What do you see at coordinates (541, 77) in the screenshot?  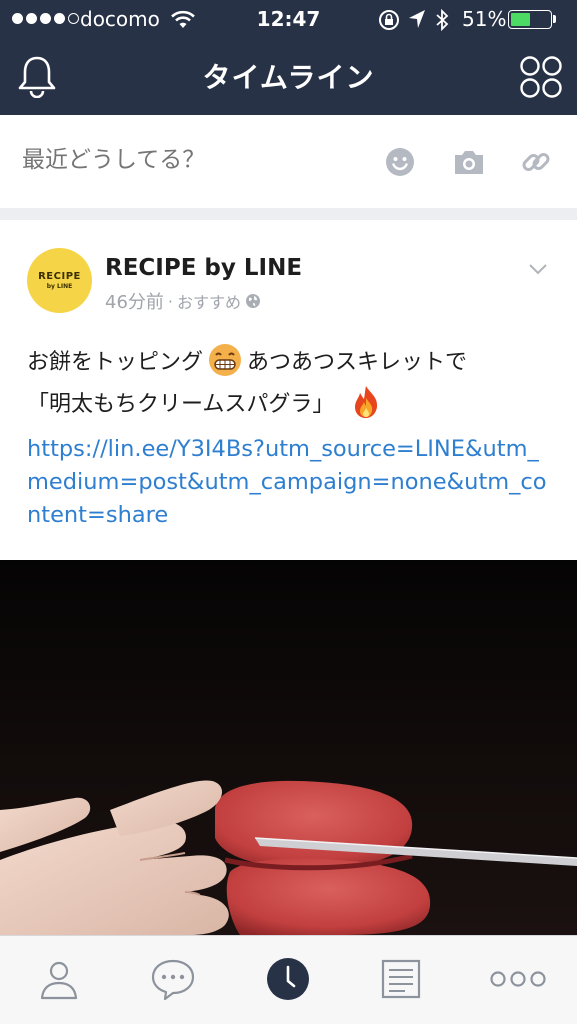 I see `grid-icon` at bounding box center [541, 77].